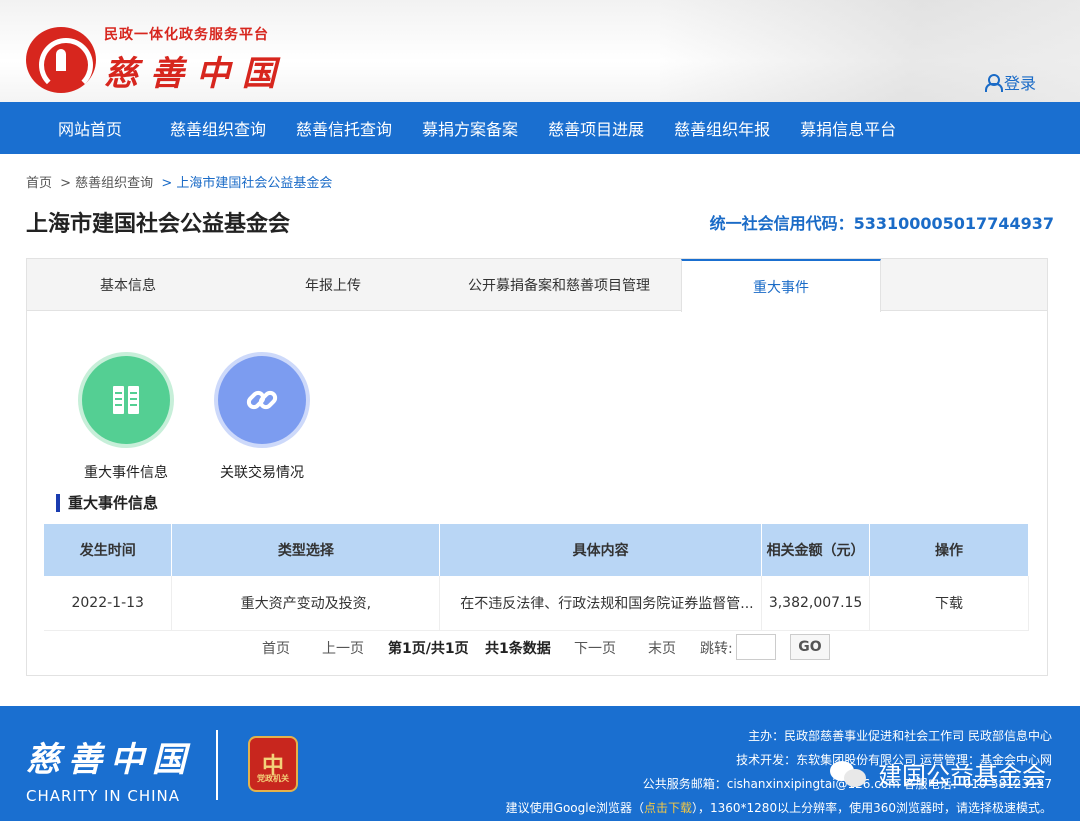  Describe the element at coordinates (103, 796) in the screenshot. I see `footer-logo-en: CHARITY IN CHINA` at that location.